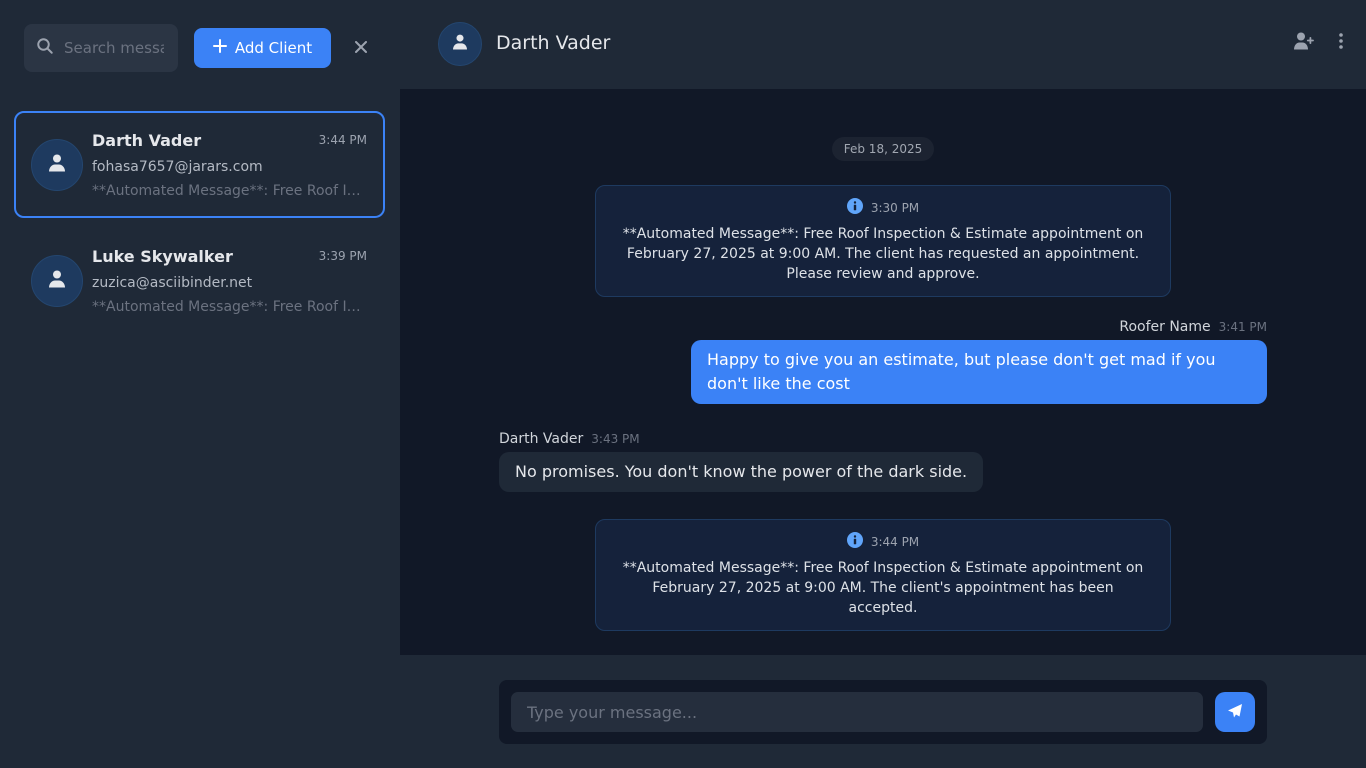 The height and width of the screenshot is (768, 1366). I want to click on message-sender: Roofer Name, so click(1165, 327).